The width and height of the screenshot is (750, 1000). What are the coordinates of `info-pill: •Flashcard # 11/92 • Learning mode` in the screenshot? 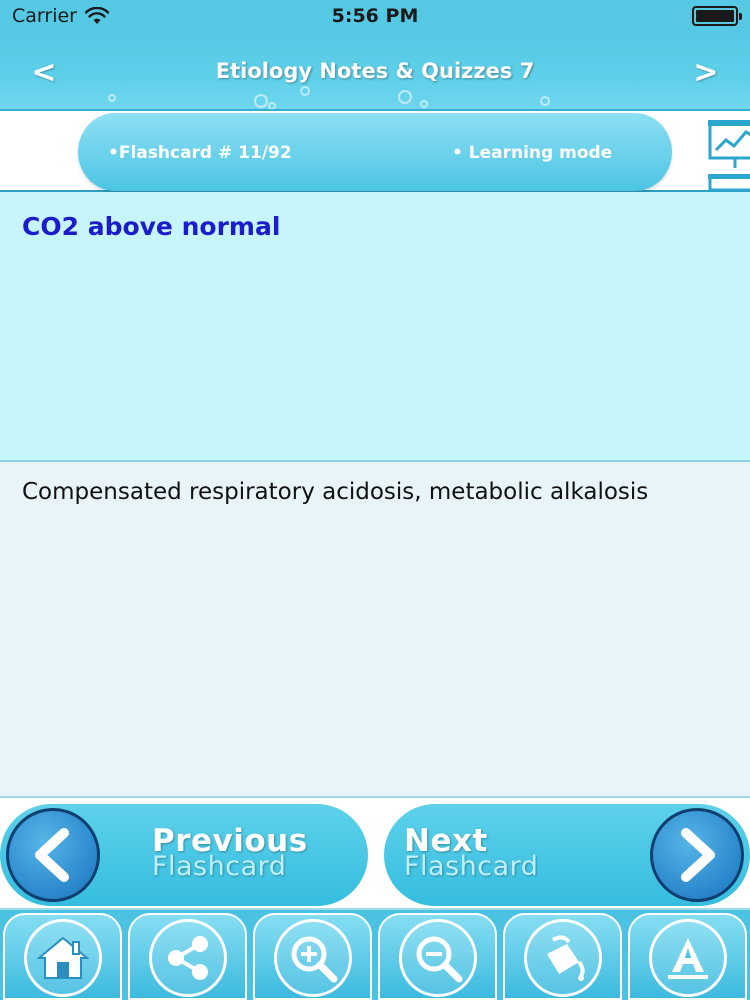 It's located at (375, 152).